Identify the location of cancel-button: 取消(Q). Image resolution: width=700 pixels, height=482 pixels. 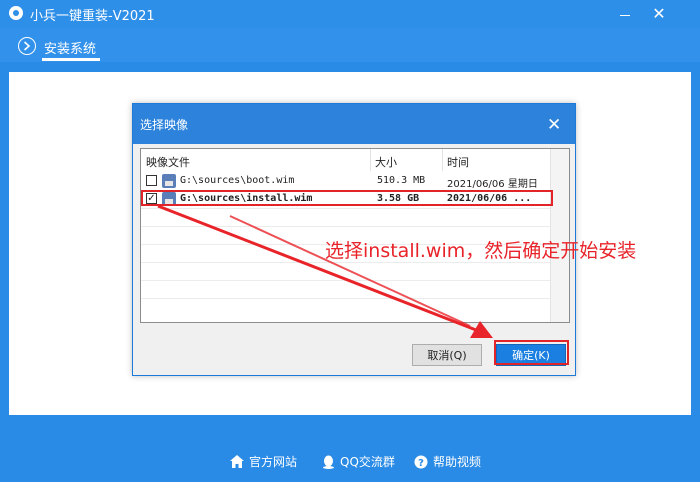
(447, 355).